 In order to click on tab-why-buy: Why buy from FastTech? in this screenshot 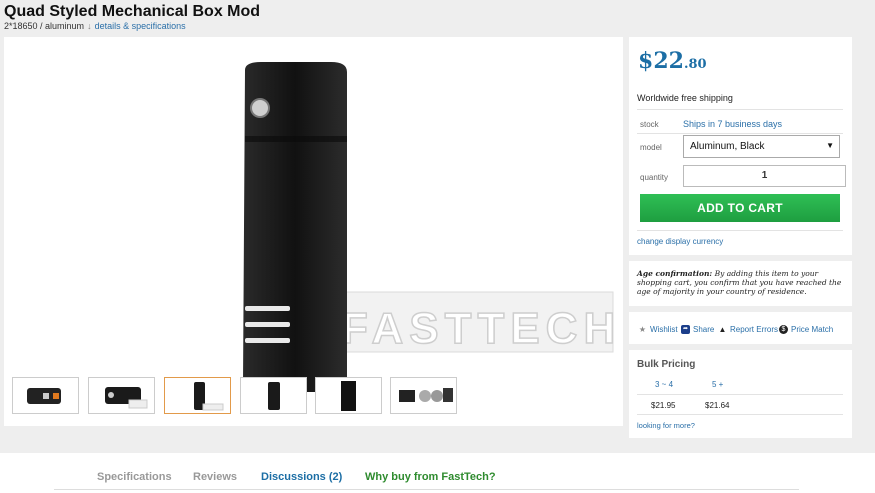, I will do `click(430, 477)`.